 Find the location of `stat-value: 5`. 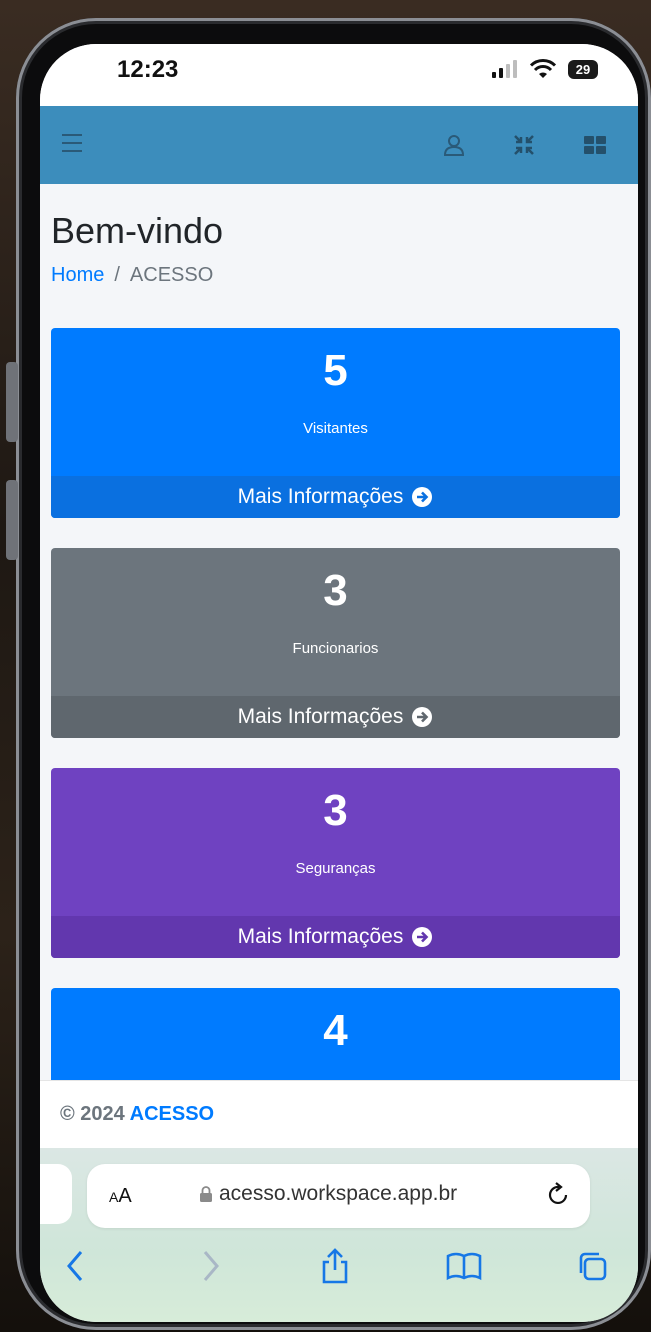

stat-value: 5 is located at coordinates (335, 370).